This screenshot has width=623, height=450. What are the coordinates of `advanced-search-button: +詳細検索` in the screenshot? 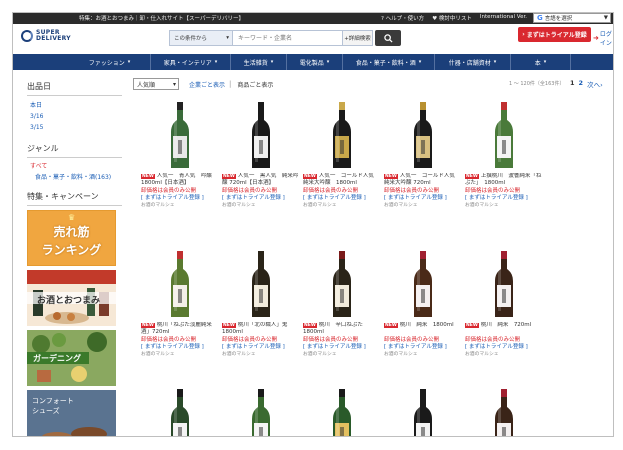 It's located at (358, 38).